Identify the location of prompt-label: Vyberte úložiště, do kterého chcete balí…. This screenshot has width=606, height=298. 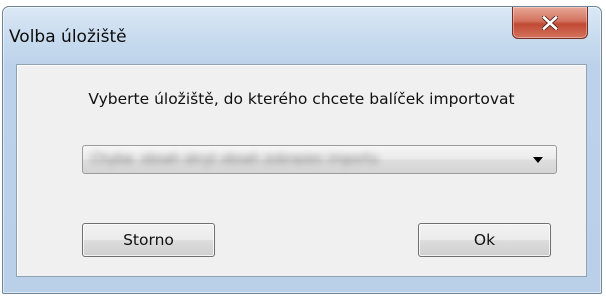
(301, 99).